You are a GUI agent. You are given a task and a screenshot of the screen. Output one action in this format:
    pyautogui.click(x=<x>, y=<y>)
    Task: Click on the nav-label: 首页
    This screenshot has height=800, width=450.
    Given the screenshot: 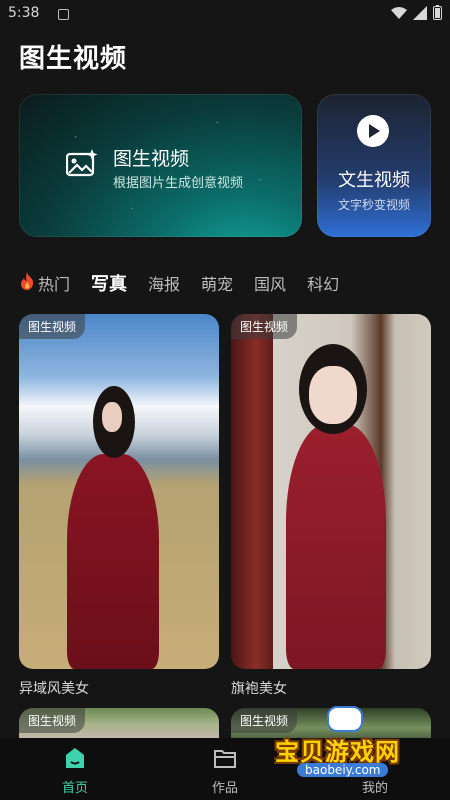 What is the action you would take?
    pyautogui.click(x=74, y=788)
    